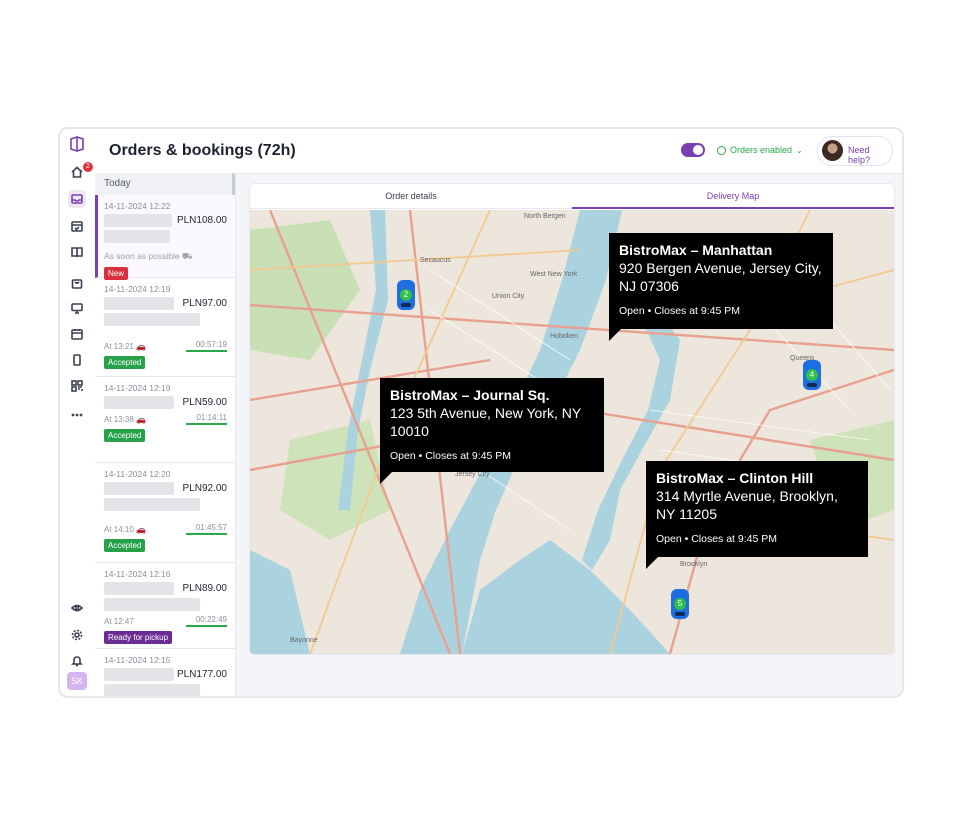 The width and height of the screenshot is (963, 827). What do you see at coordinates (859, 155) in the screenshot?
I see `help-label: Need help?` at bounding box center [859, 155].